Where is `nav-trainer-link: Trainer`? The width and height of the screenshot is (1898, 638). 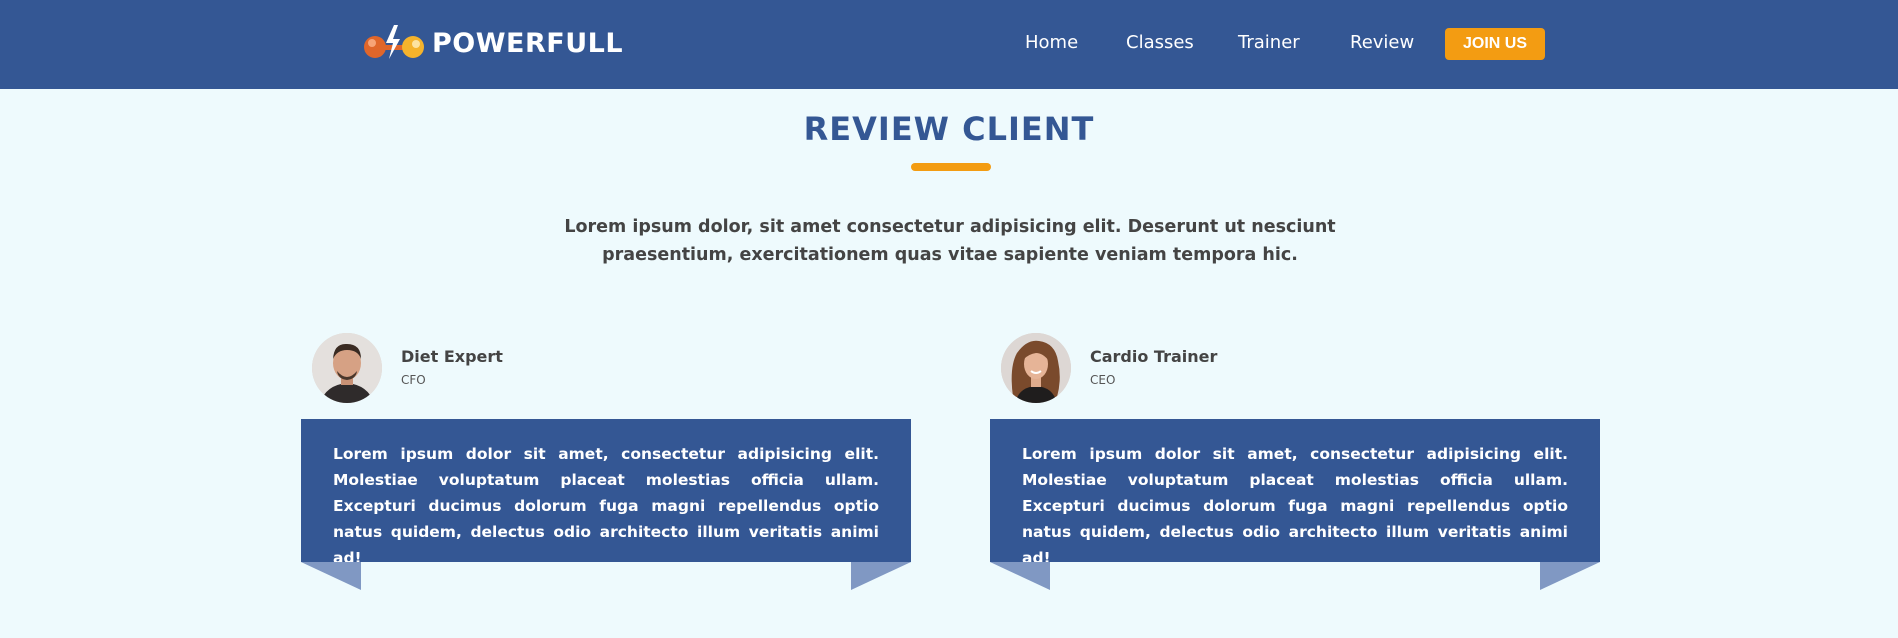
nav-trainer-link: Trainer is located at coordinates (1269, 42).